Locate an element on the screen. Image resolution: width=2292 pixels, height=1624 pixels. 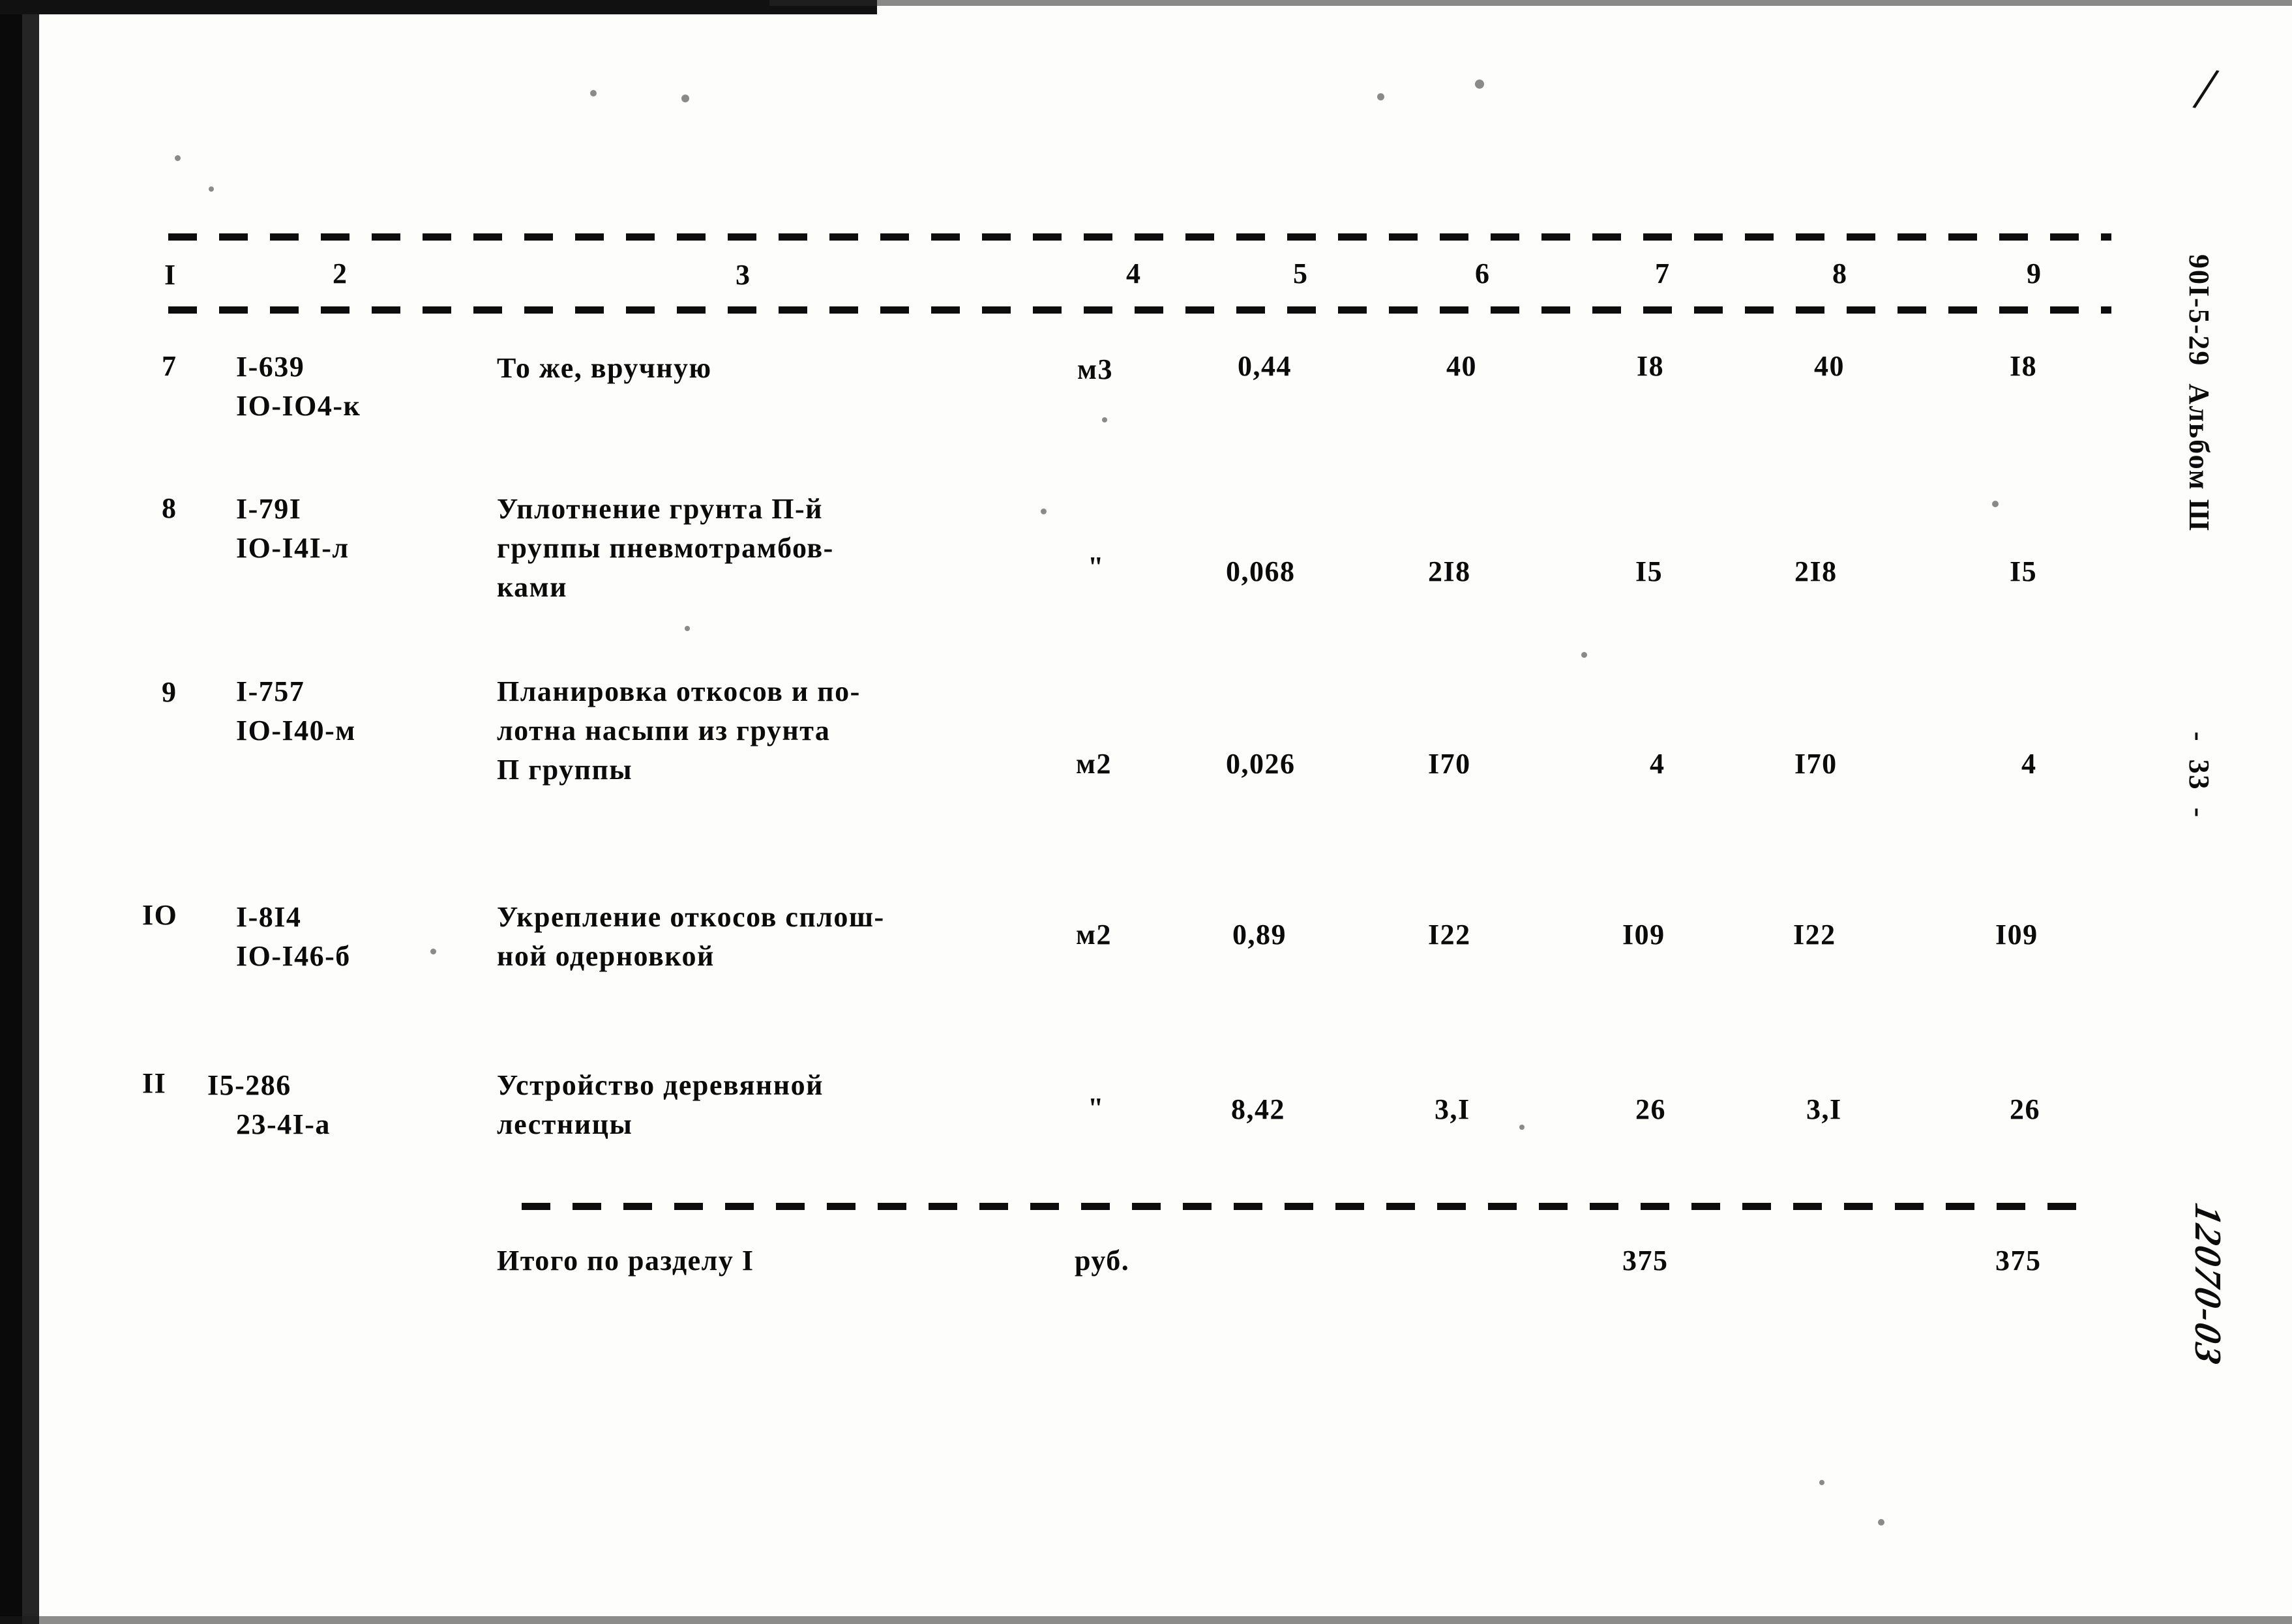
row-code-line-2: IO-IO4-к is located at coordinates (298, 406).